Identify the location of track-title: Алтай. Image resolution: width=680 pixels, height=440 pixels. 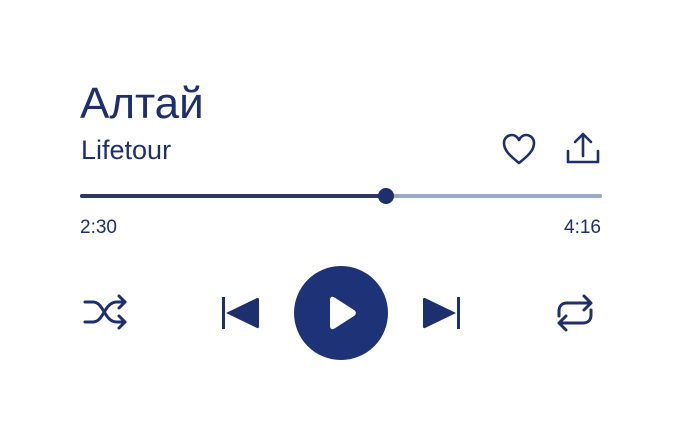
(142, 103).